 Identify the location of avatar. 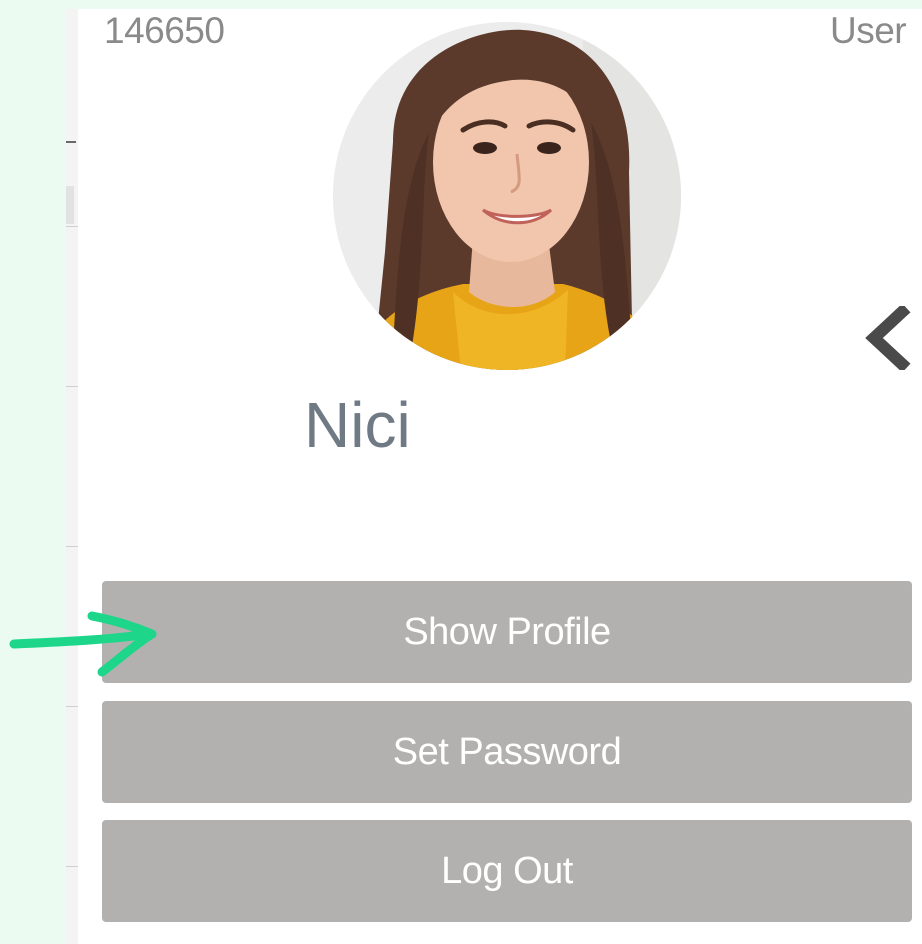
(507, 196).